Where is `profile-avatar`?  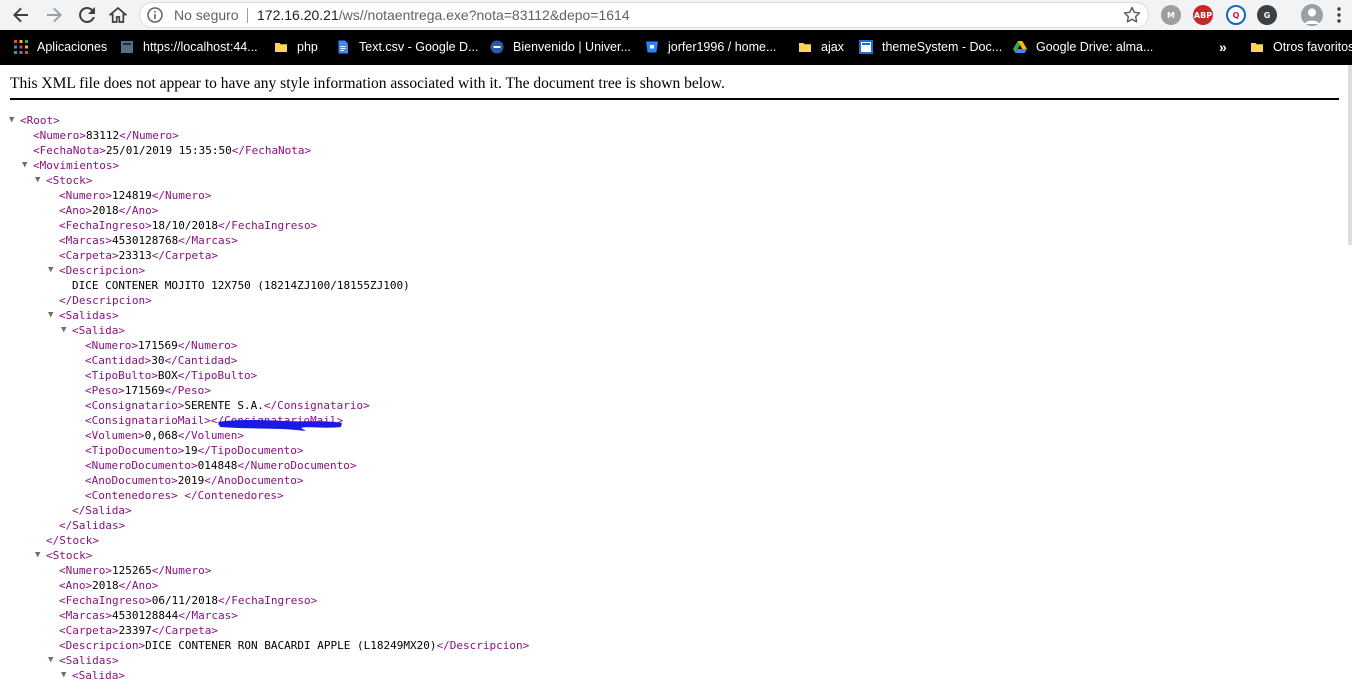
profile-avatar is located at coordinates (1312, 15).